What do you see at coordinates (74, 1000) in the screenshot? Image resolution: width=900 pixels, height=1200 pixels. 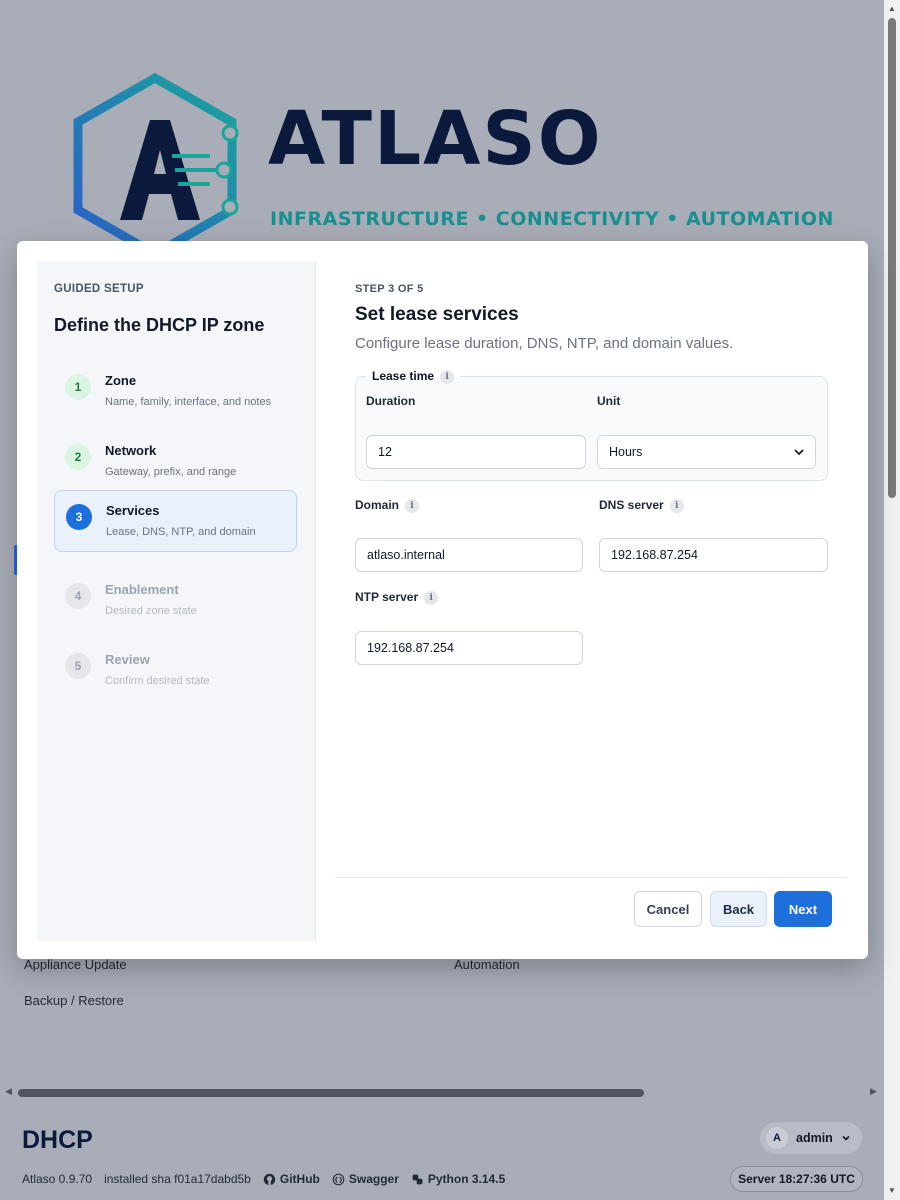 I see `backup-restore-link: Backup / Restore` at bounding box center [74, 1000].